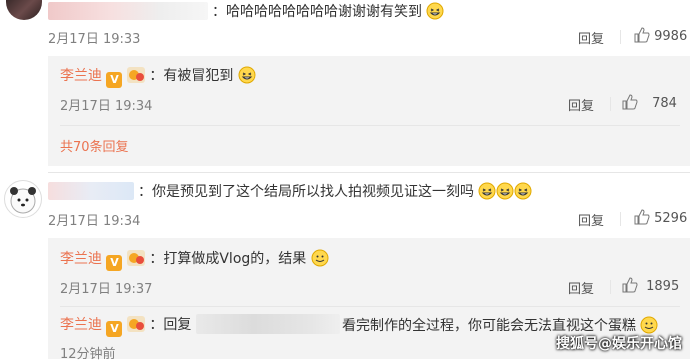 The width and height of the screenshot is (690, 362). I want to click on comment-text: ：你是预见到了这个结局所以找人拍视频见证这一刻吗, so click(335, 191).